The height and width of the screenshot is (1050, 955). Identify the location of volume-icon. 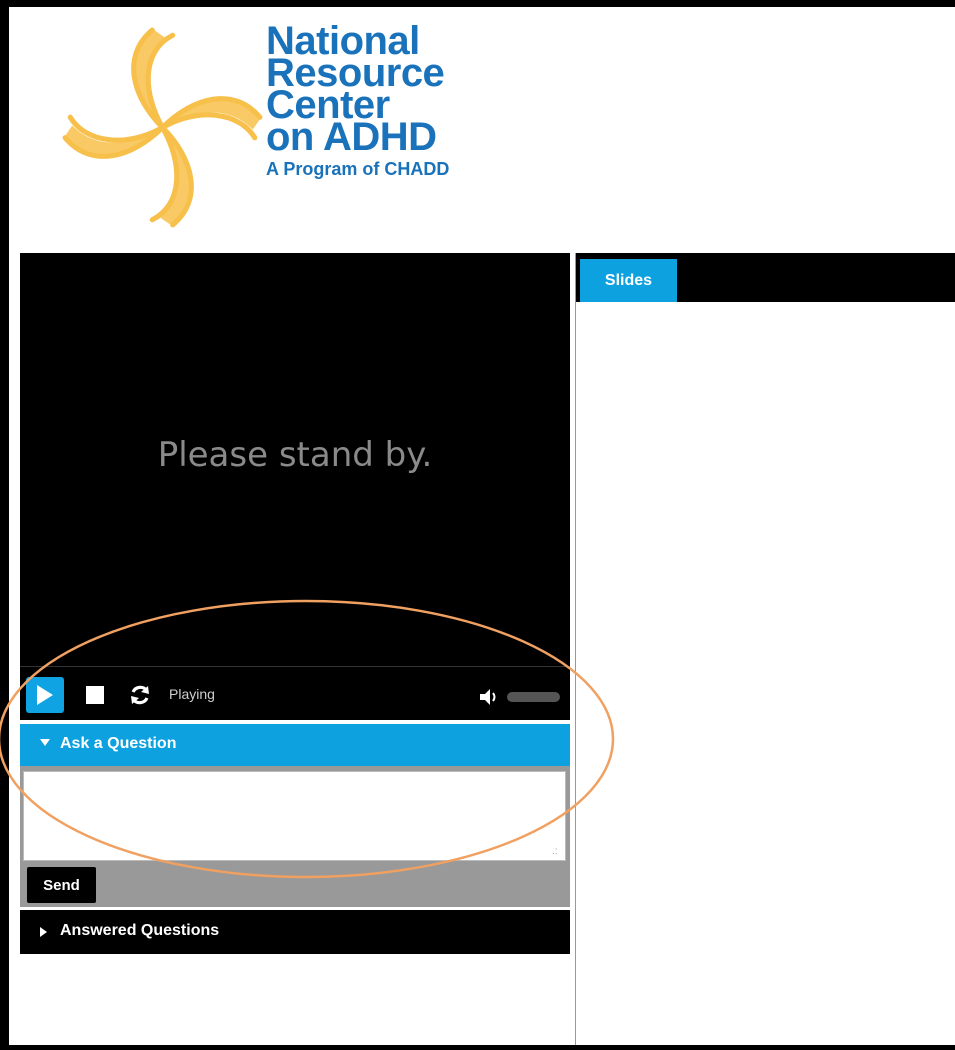
(490, 697).